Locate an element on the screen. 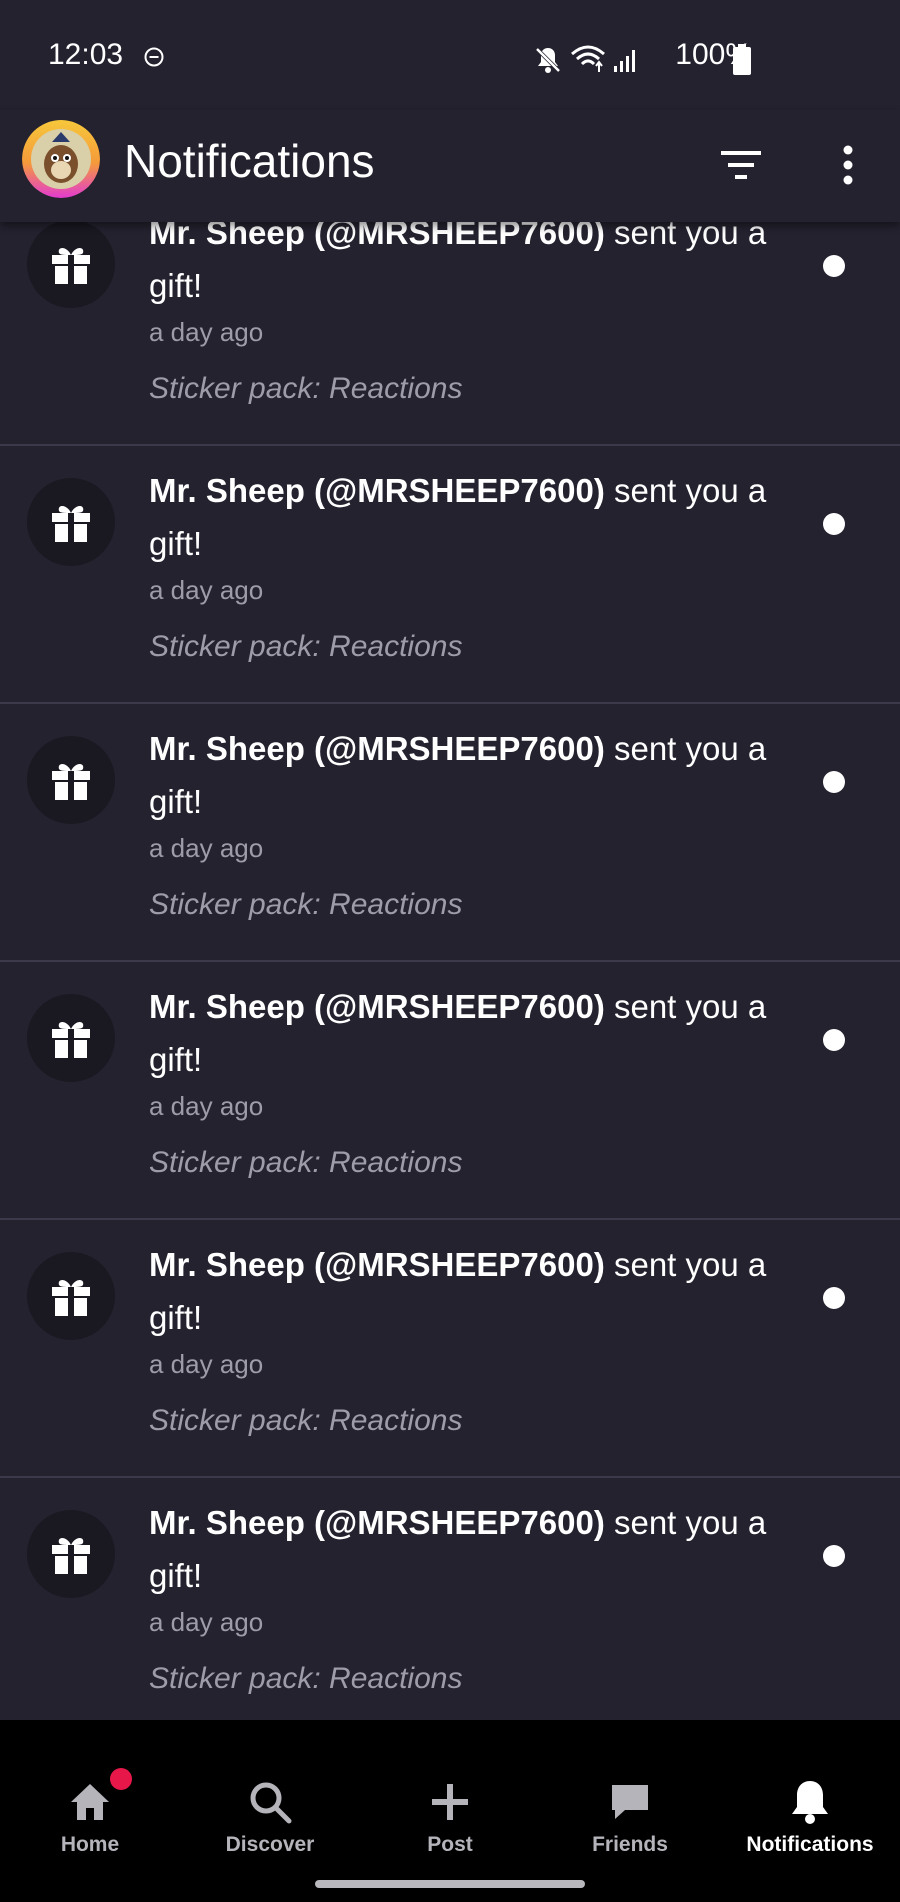 Image resolution: width=900 pixels, height=1902 pixels. avatar is located at coordinates (61, 159).